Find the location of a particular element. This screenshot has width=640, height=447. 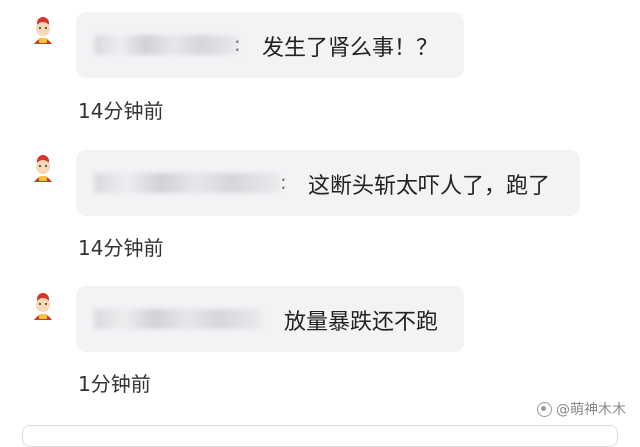

comment-bubble-1: : 发生了肾么事！？ is located at coordinates (270, 45).